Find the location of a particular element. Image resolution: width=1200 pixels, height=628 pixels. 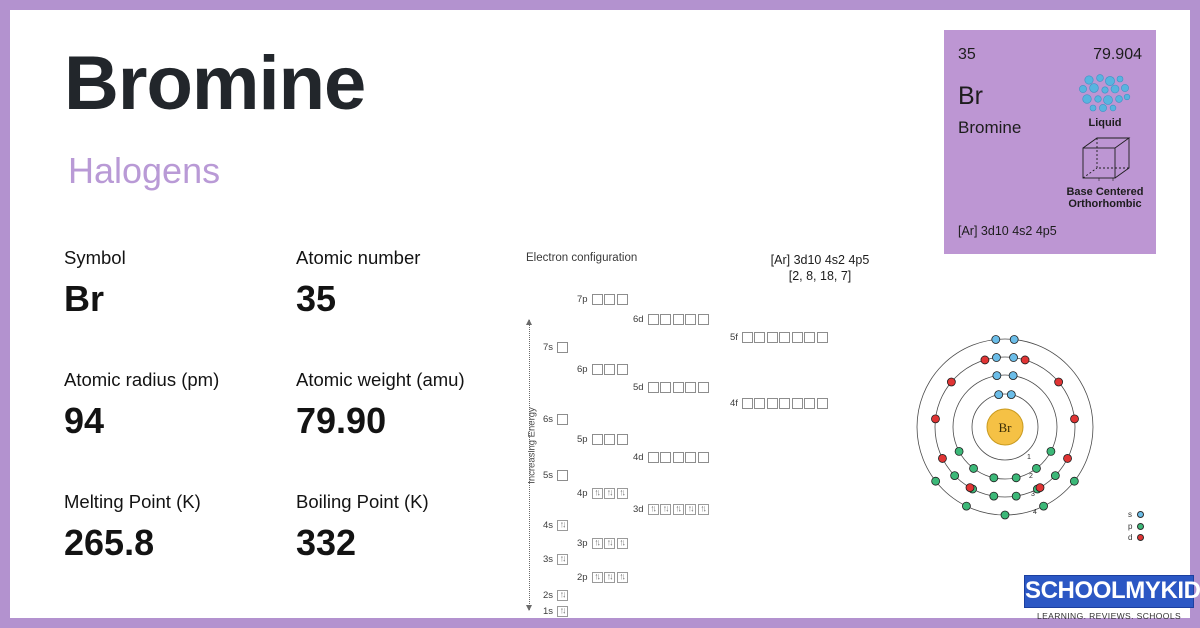

orbital-row-3d: 3d ↑↓ ↑↓ ↑↓ ↑↓ ↑↓ is located at coordinates (671, 509).